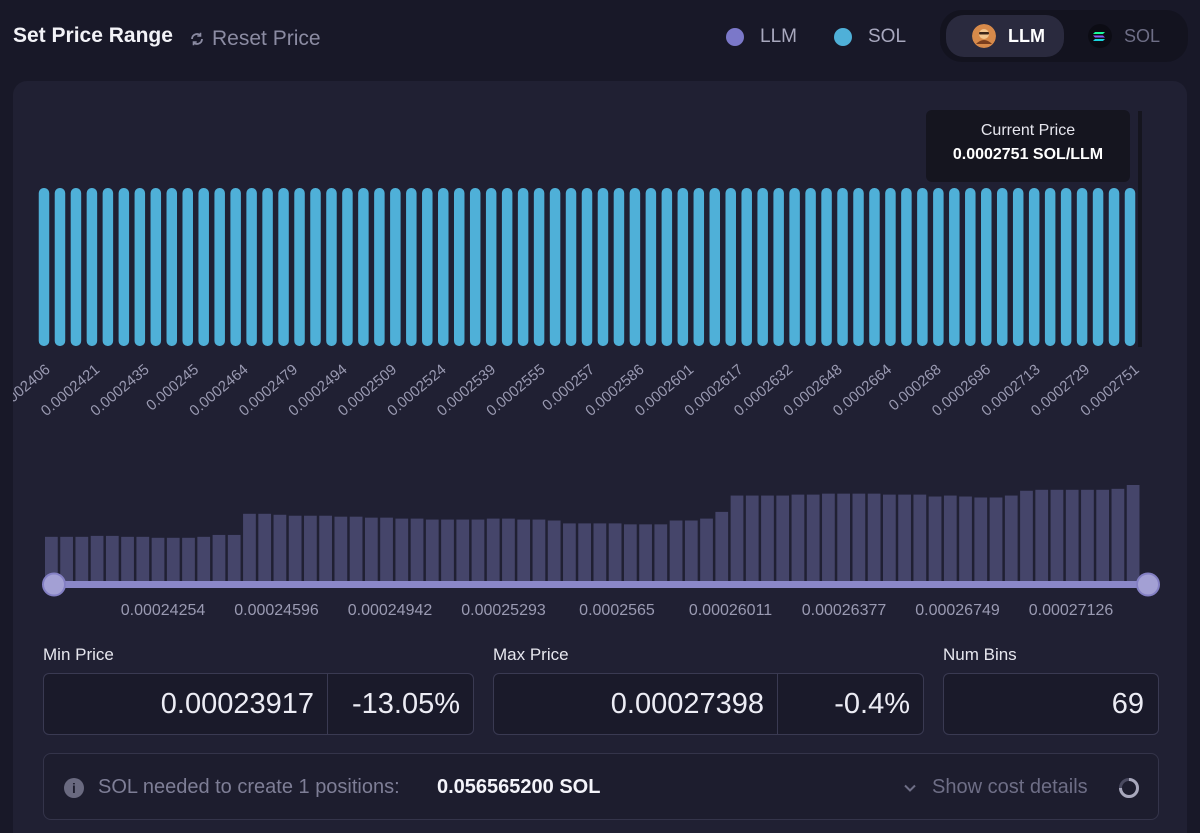  I want to click on sol-token-icon, so click(1100, 36).